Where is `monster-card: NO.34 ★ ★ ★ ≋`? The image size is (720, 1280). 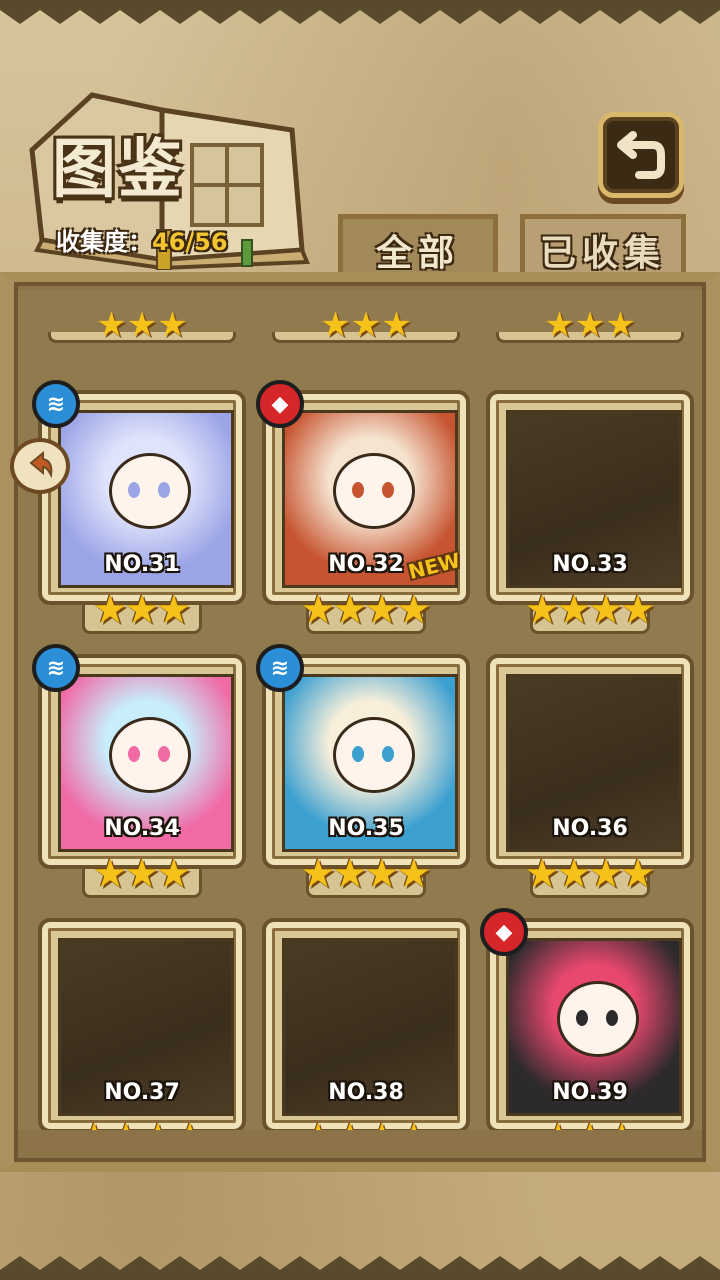 monster-card: NO.34 ★ ★ ★ ≋ is located at coordinates (139, 774).